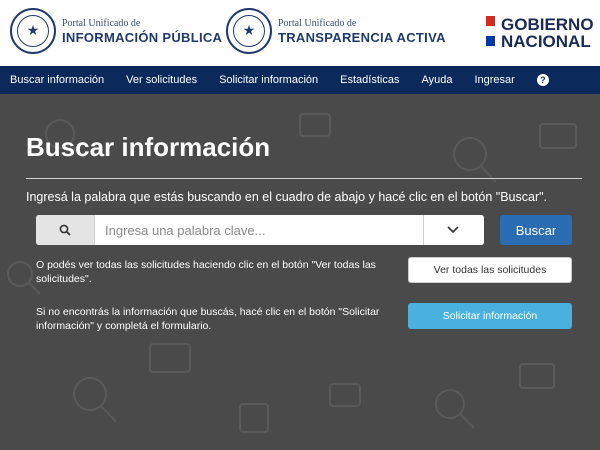 This screenshot has width=600, height=450. What do you see at coordinates (362, 37) in the screenshot?
I see `brand-title: TRANSPARENCIA ACTIVA` at bounding box center [362, 37].